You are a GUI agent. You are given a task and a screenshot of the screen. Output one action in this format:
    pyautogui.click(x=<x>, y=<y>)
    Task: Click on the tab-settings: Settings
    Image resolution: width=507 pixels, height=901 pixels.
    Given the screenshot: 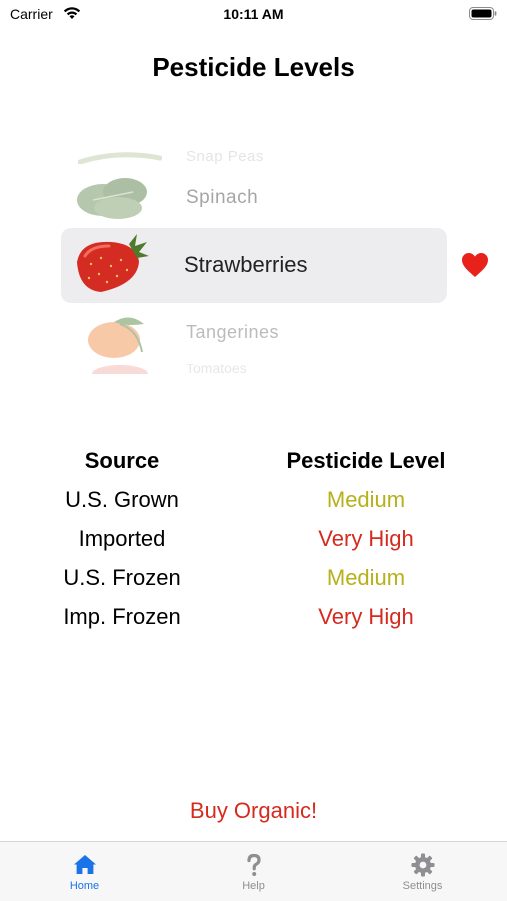 What is the action you would take?
    pyautogui.click(x=422, y=871)
    